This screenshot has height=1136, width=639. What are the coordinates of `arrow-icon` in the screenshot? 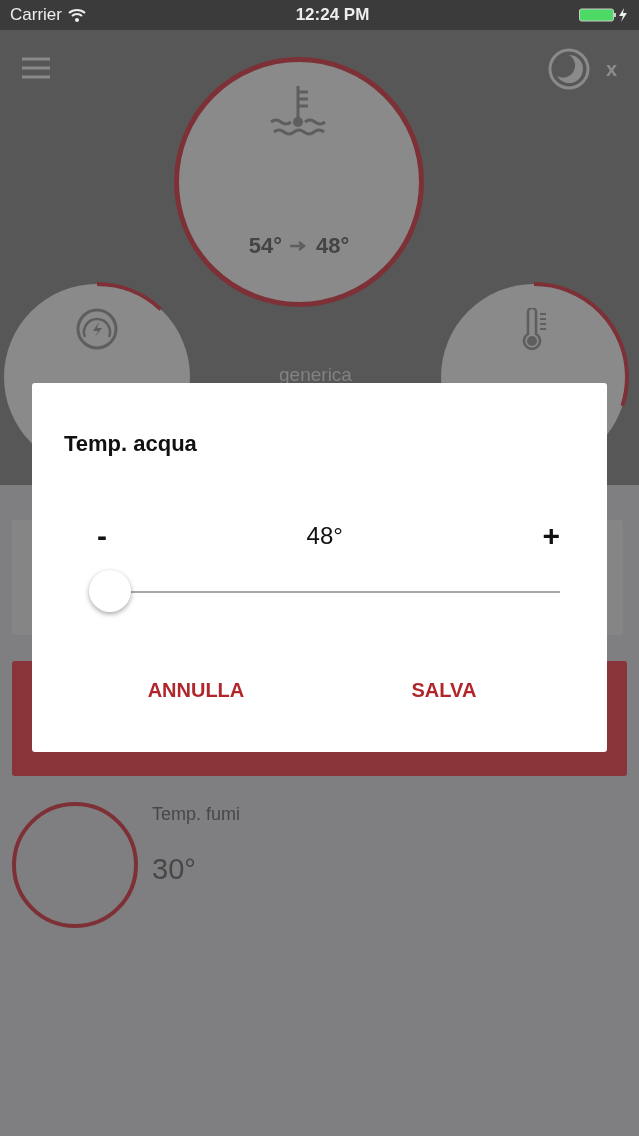 It's located at (298, 246).